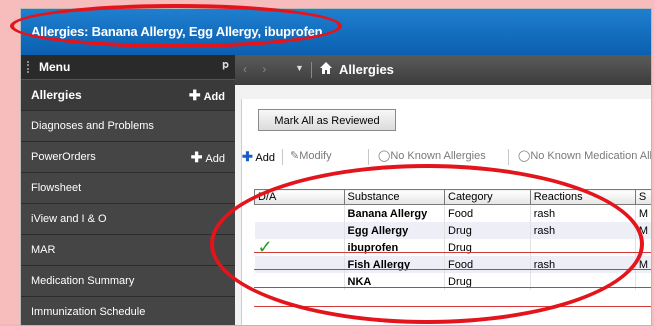  Describe the element at coordinates (83, 281) in the screenshot. I see `sidebar-item-label: Medication Summary` at that location.